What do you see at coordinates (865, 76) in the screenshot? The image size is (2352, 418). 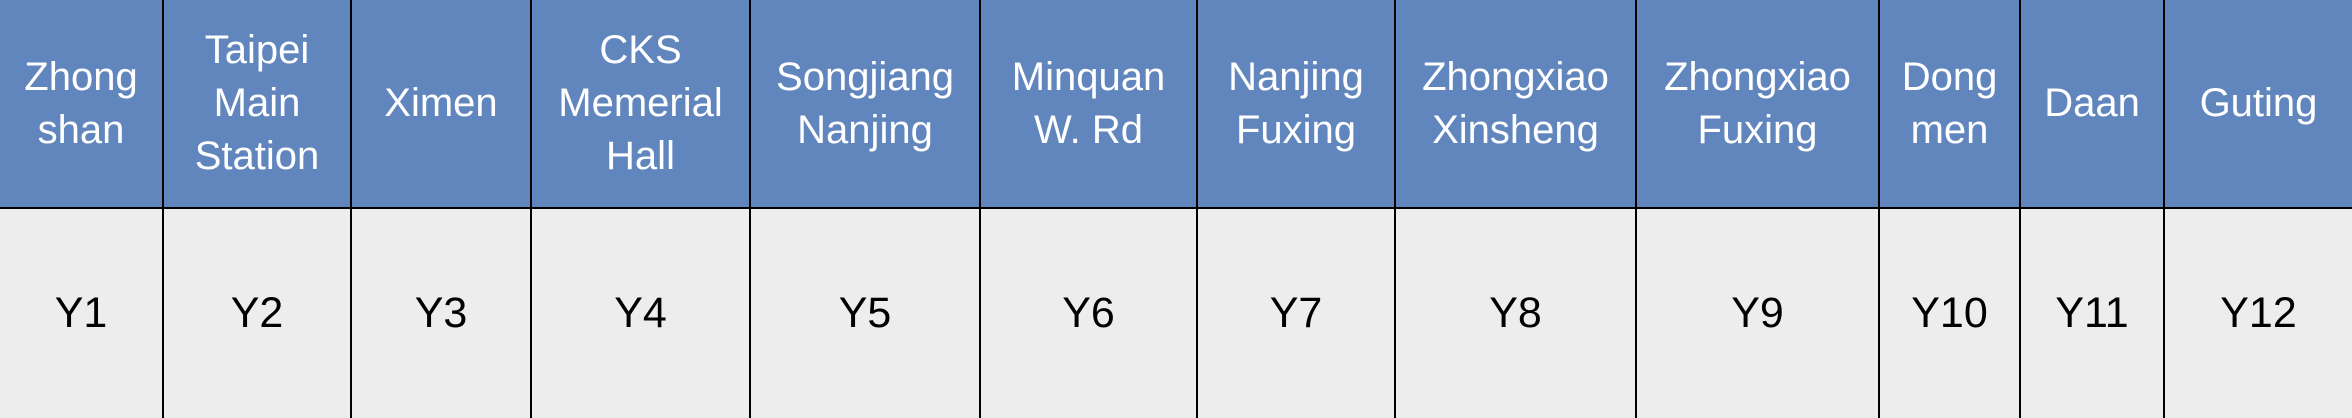 I see `station-name-line: Songjiang` at bounding box center [865, 76].